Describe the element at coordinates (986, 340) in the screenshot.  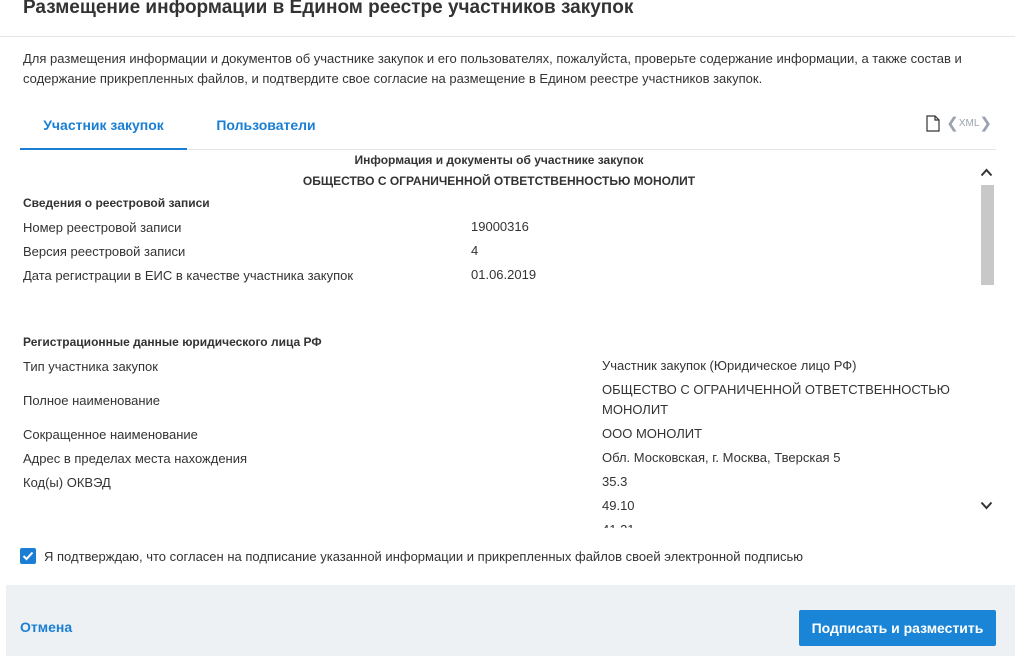
I see `scrollbar` at that location.